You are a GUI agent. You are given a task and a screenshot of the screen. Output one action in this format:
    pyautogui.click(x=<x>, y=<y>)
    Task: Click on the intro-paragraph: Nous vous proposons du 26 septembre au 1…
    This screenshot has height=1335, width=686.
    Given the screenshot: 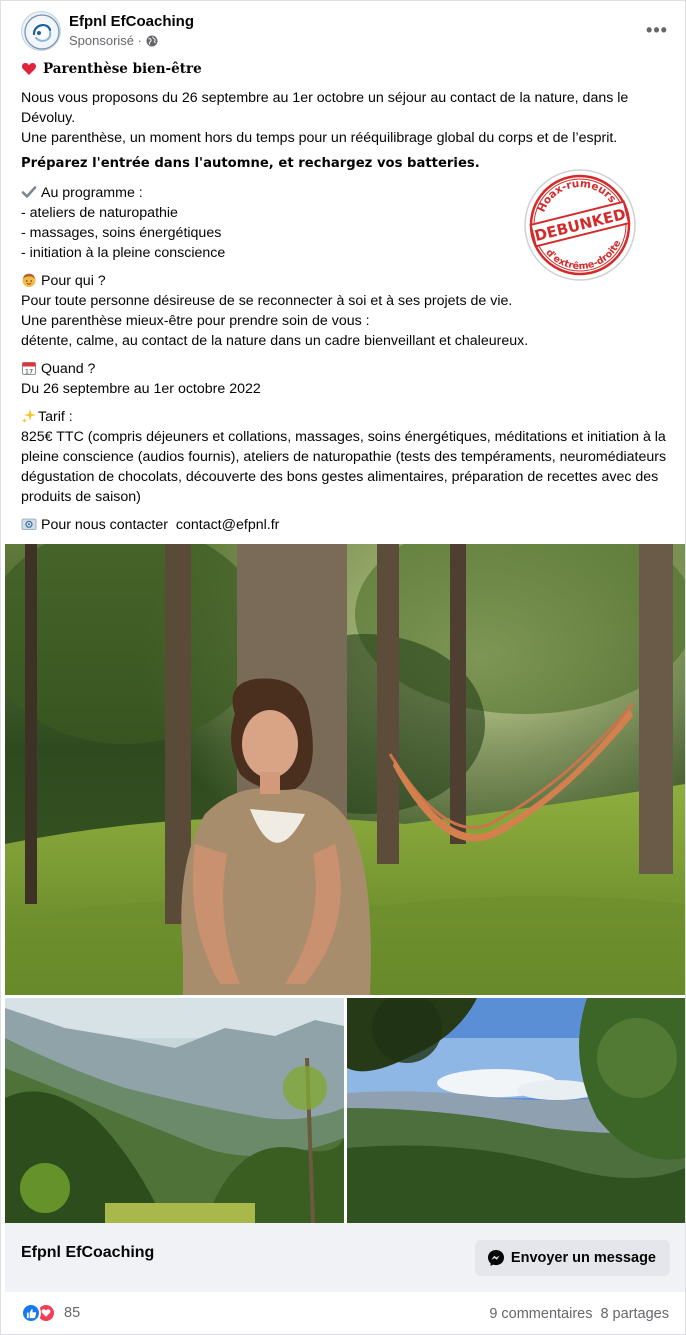 What is the action you would take?
    pyautogui.click(x=345, y=118)
    